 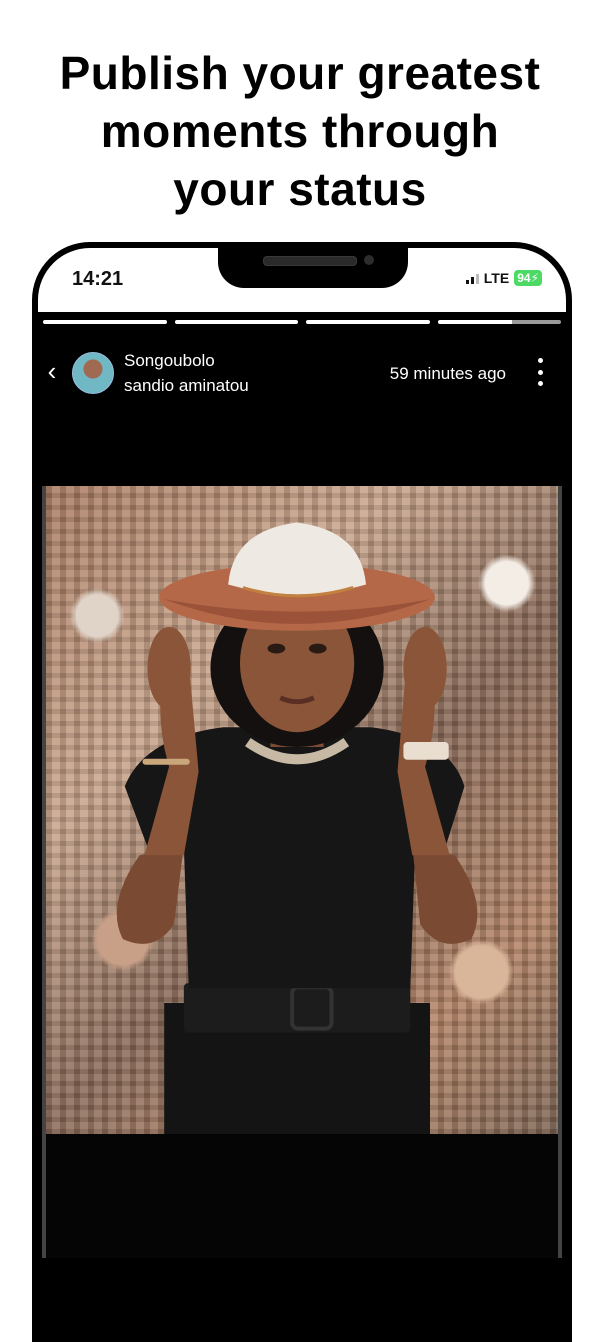 I want to click on charging-bolt-icon: ⚡, so click(x=534, y=278).